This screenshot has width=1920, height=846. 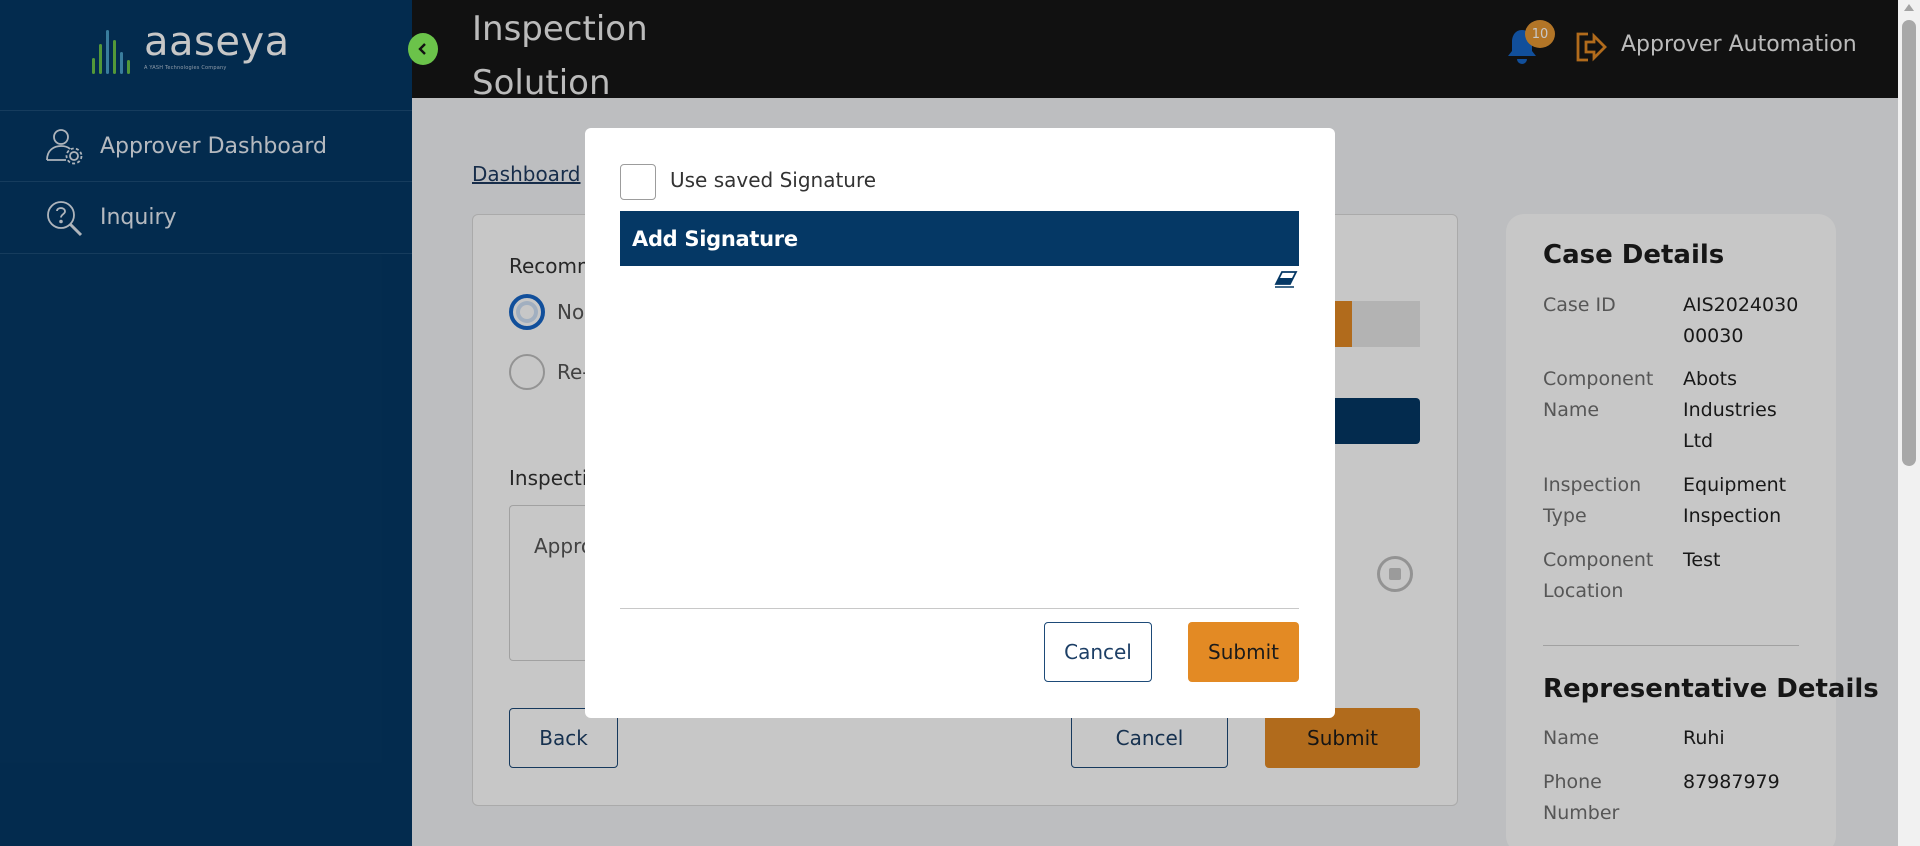 What do you see at coordinates (1098, 652) in the screenshot?
I see `modal-cancel-button: Cancel` at bounding box center [1098, 652].